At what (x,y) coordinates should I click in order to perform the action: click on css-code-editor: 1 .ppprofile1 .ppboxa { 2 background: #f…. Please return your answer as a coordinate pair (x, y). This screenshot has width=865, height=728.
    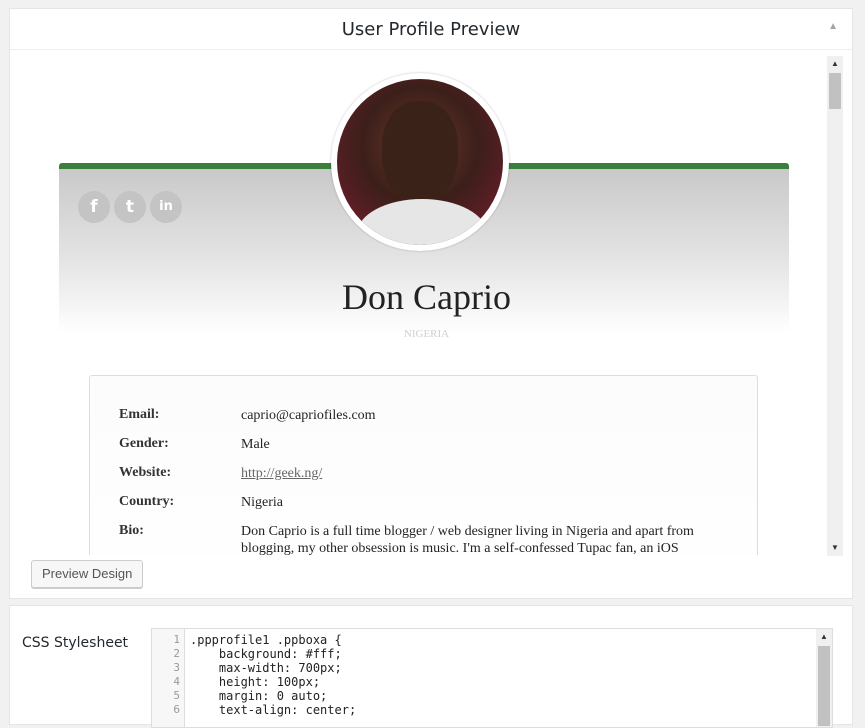
    Looking at the image, I should click on (492, 678).